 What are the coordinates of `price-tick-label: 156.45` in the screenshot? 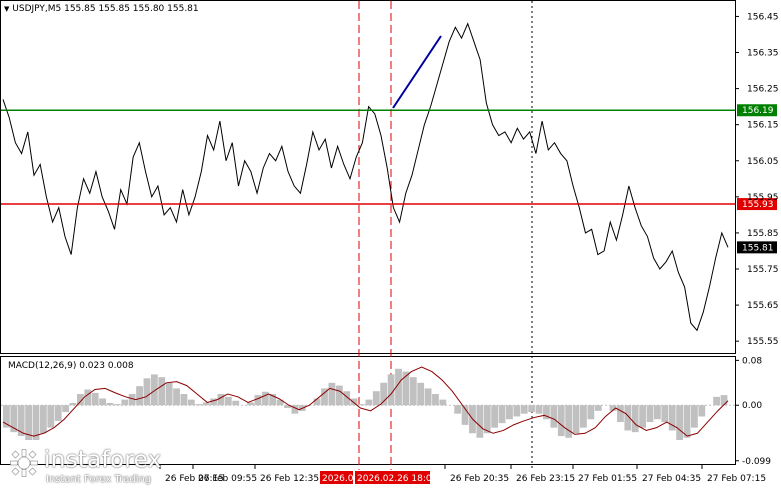 It's located at (763, 17).